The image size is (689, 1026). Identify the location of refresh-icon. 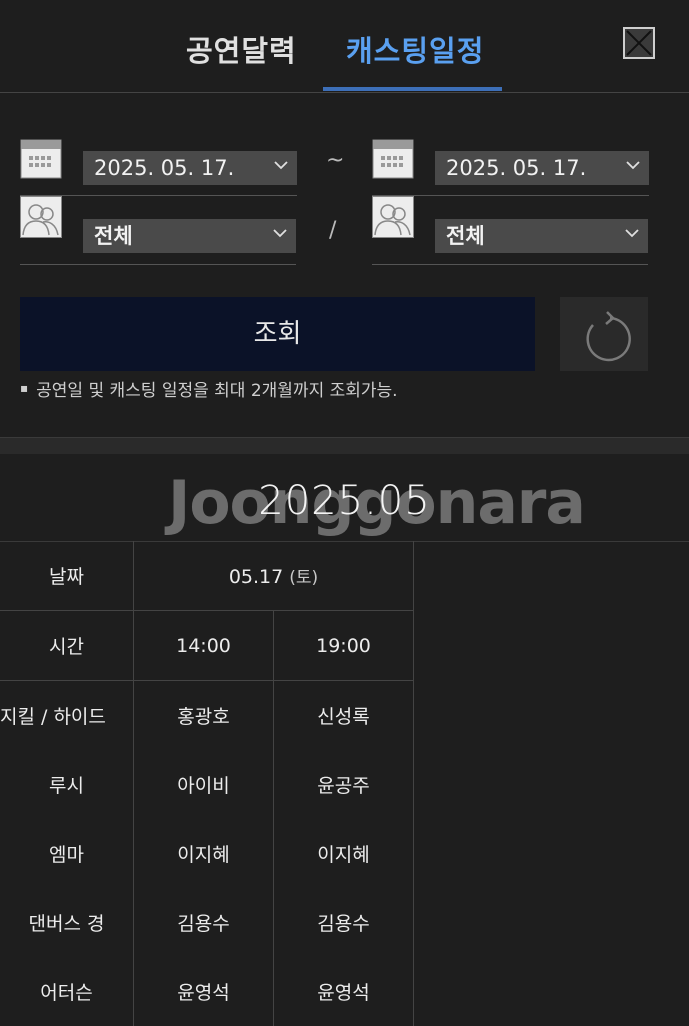
(608, 336).